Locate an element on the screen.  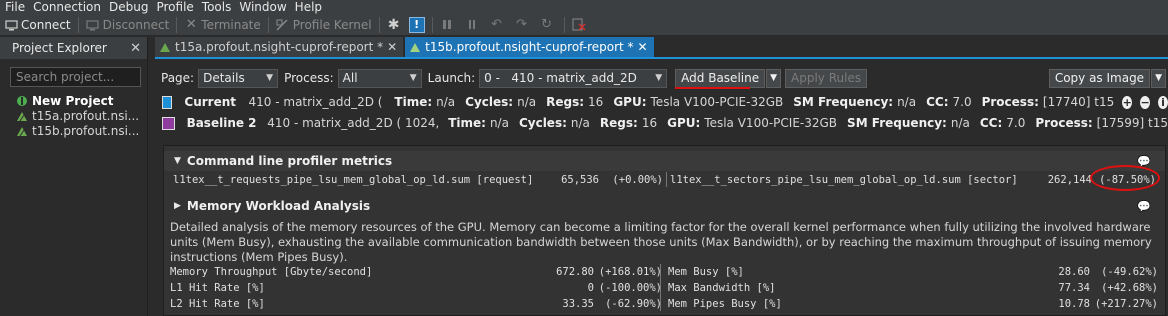
section-title: Memory Workload Analysis is located at coordinates (278, 206).